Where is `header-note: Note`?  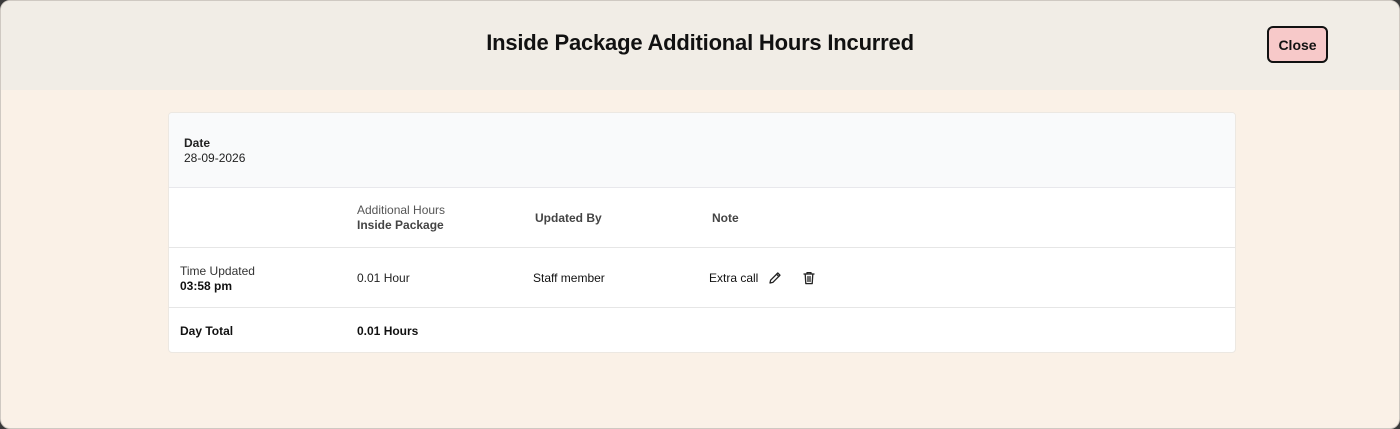 header-note: Note is located at coordinates (725, 218).